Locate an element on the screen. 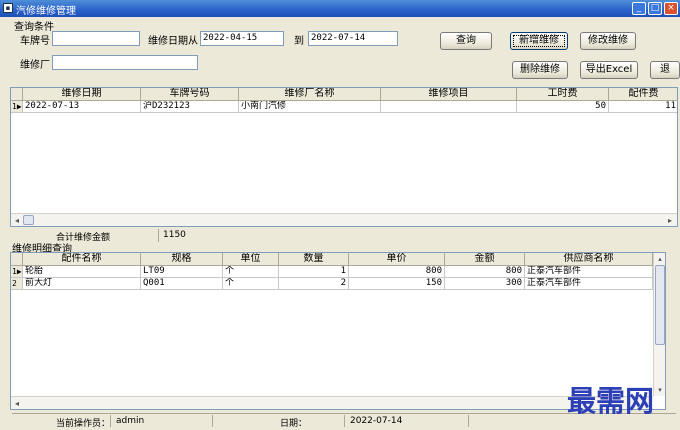 The width and height of the screenshot is (680, 430). date-to-input: 2022-07-14 is located at coordinates (353, 38).